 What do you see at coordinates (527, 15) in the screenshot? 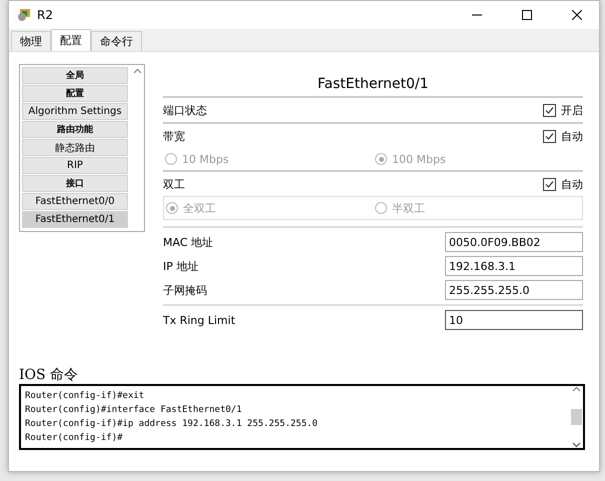
I see `maximize-icon` at bounding box center [527, 15].